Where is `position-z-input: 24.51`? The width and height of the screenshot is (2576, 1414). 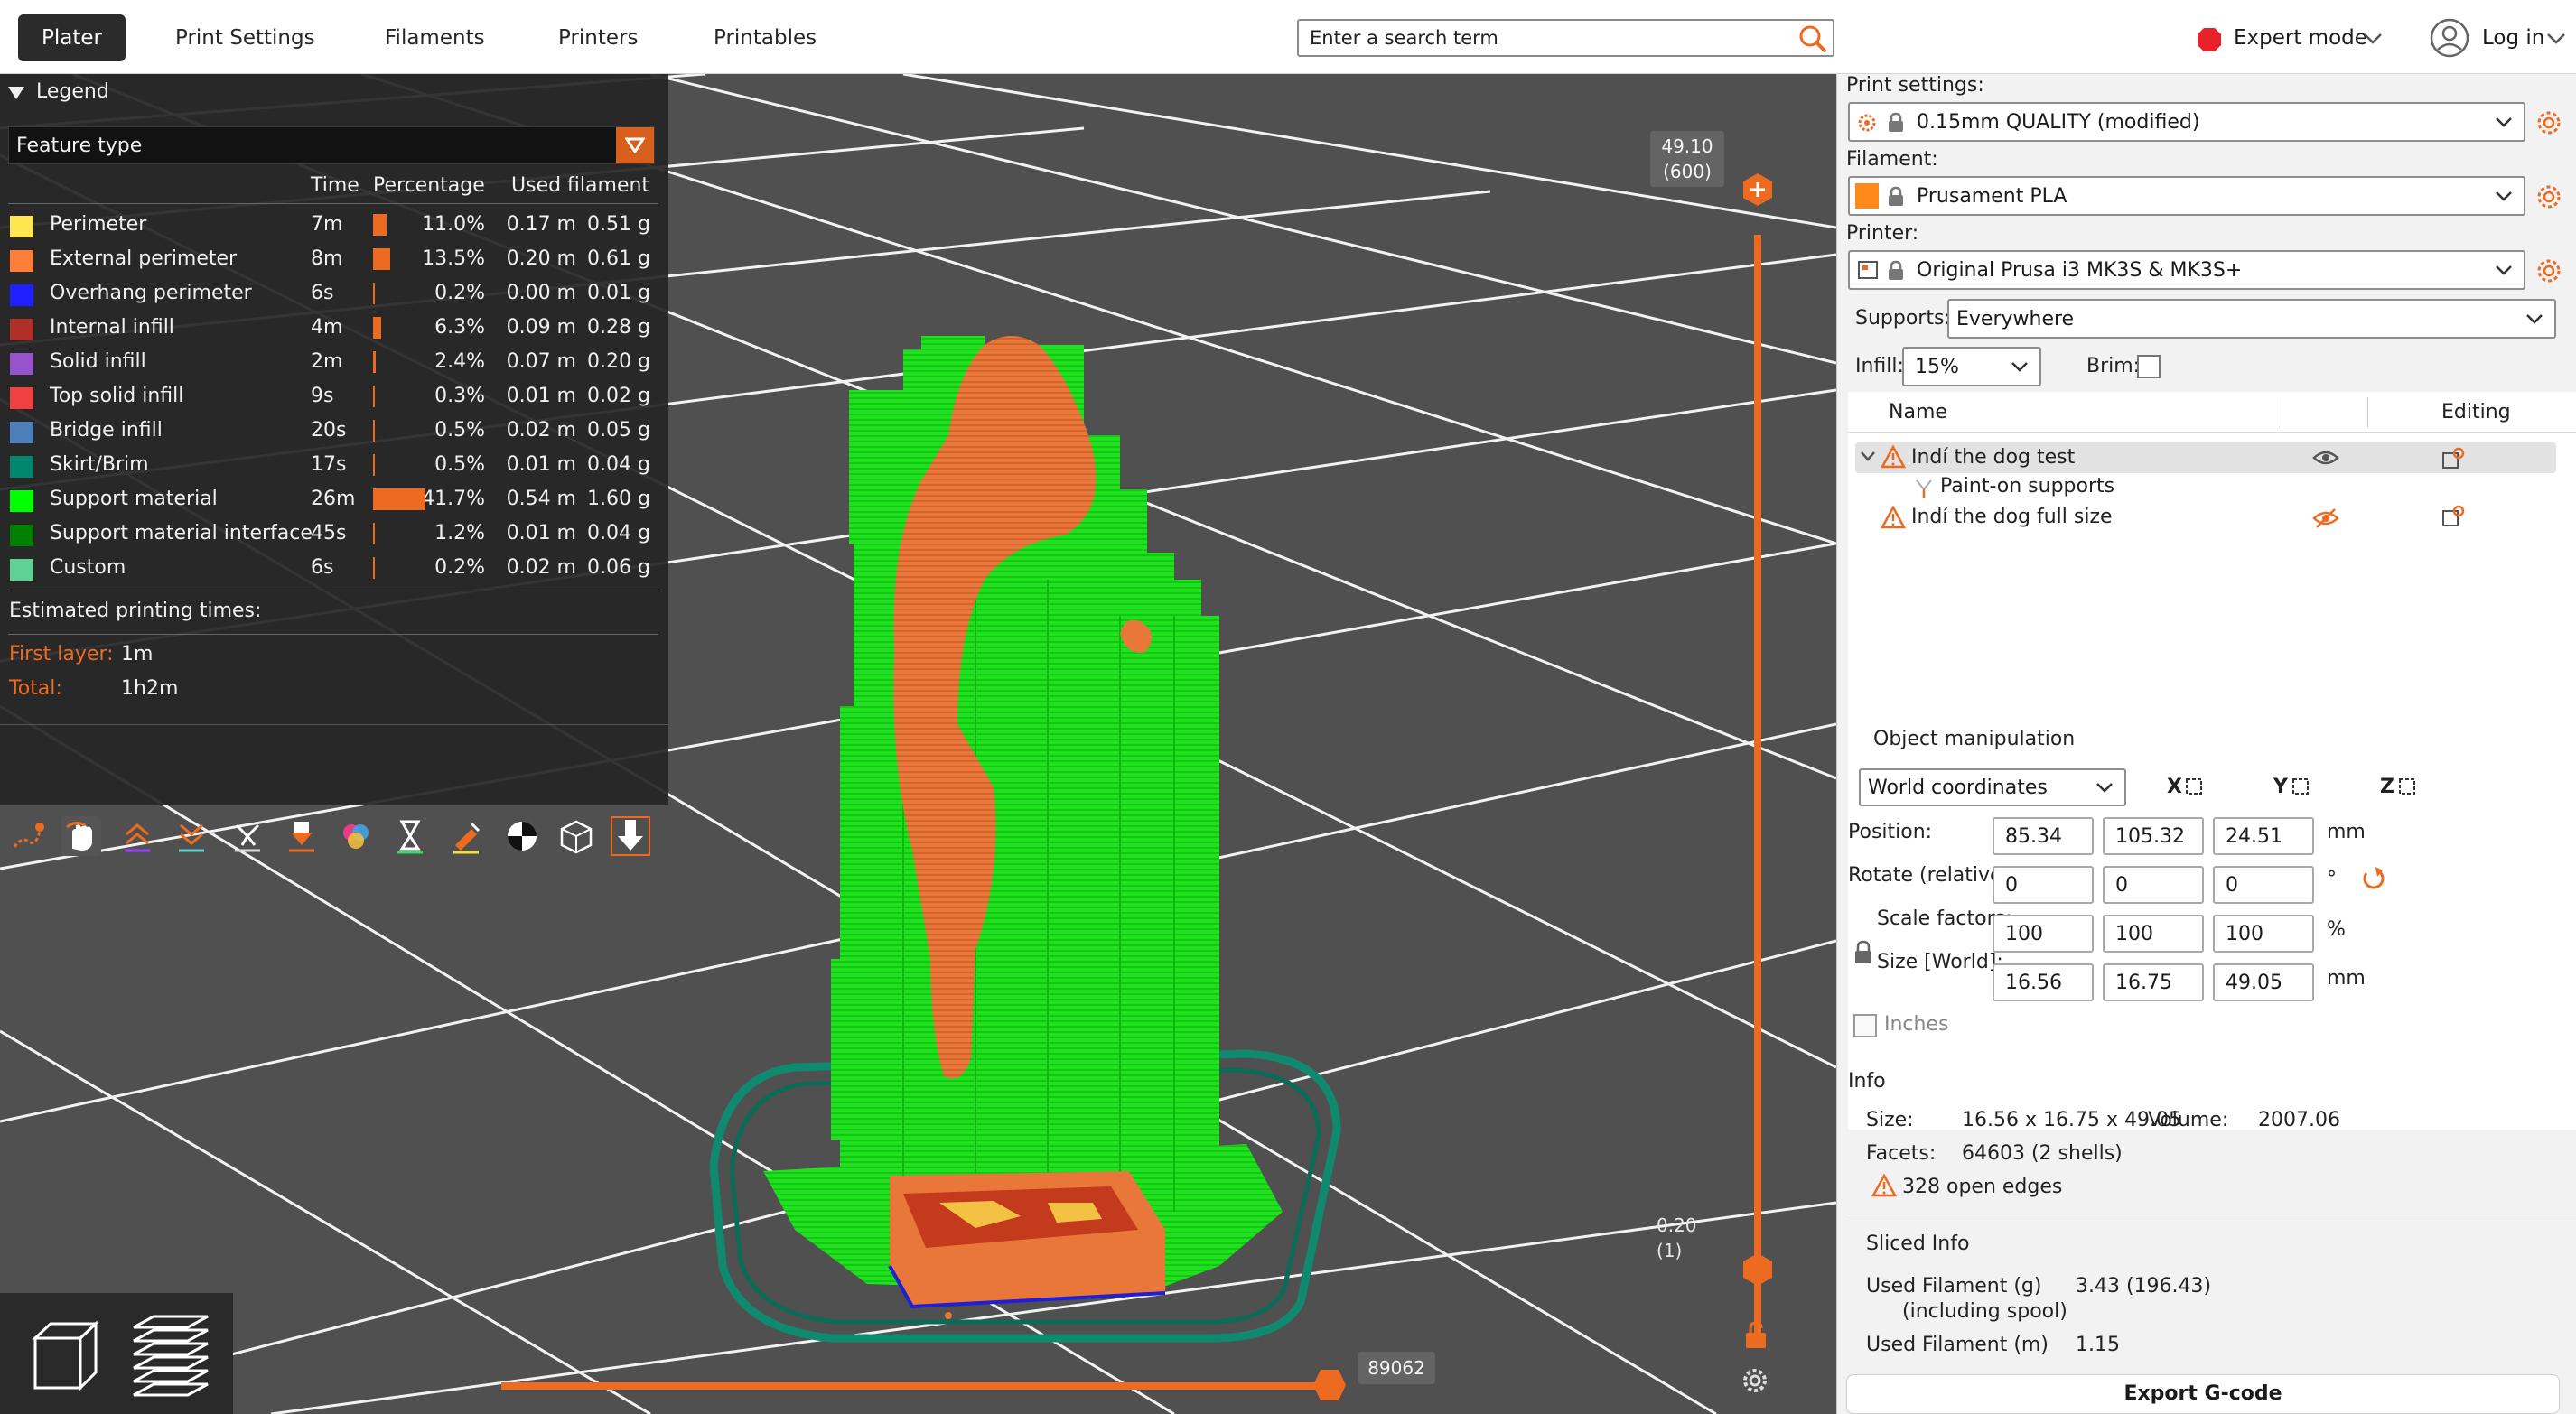
position-z-input: 24.51 is located at coordinates (2263, 836).